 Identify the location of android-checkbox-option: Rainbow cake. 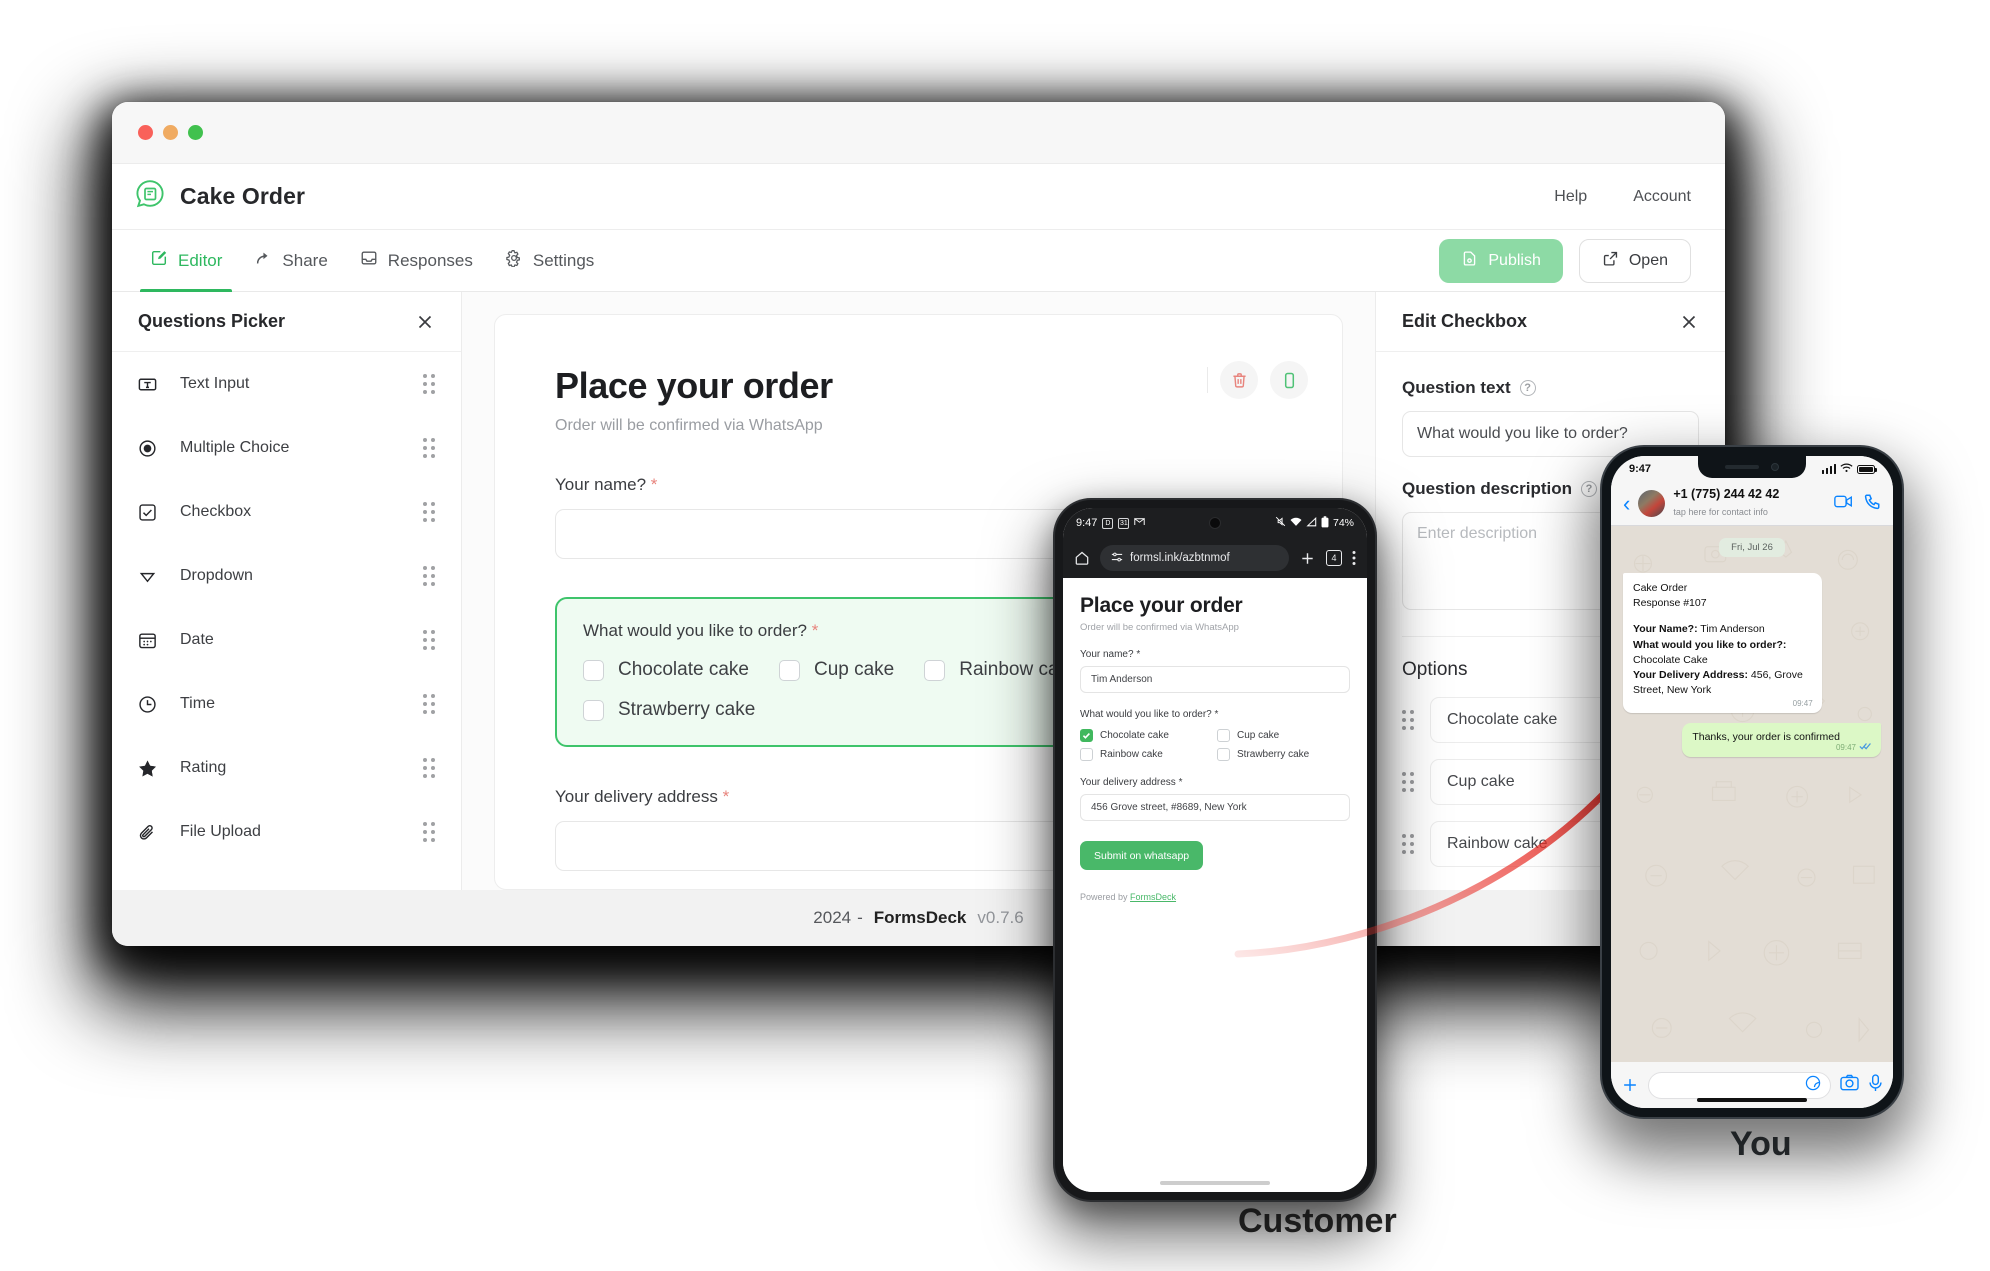
(1146, 754).